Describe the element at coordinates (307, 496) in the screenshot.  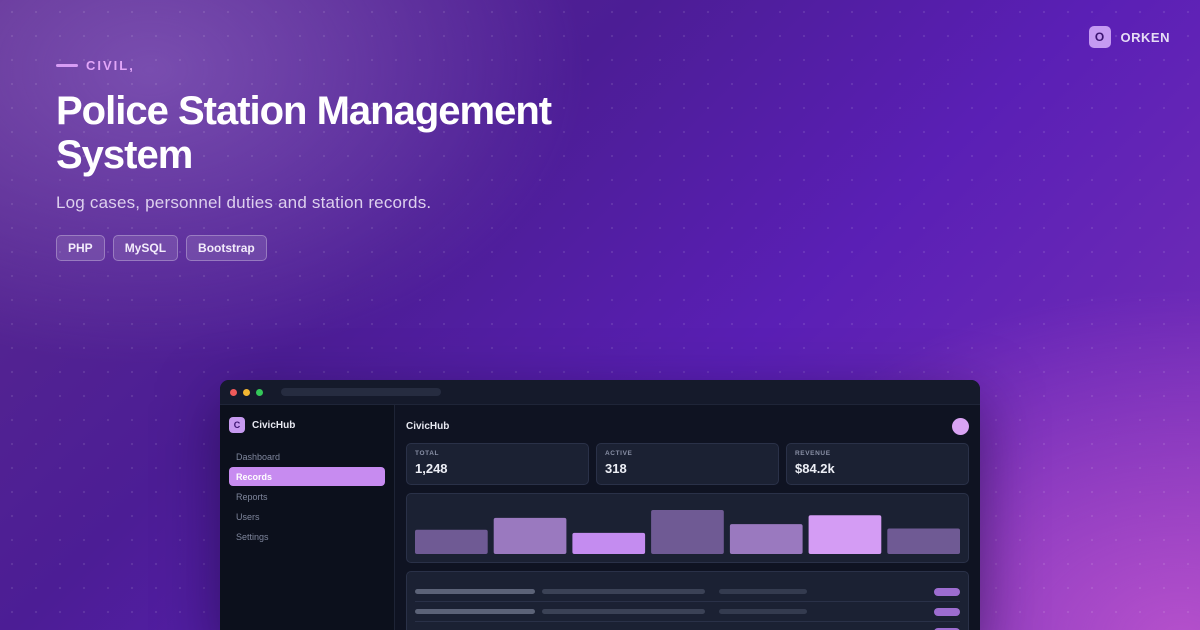
I see `sidebar-item-reports: Reports` at that location.